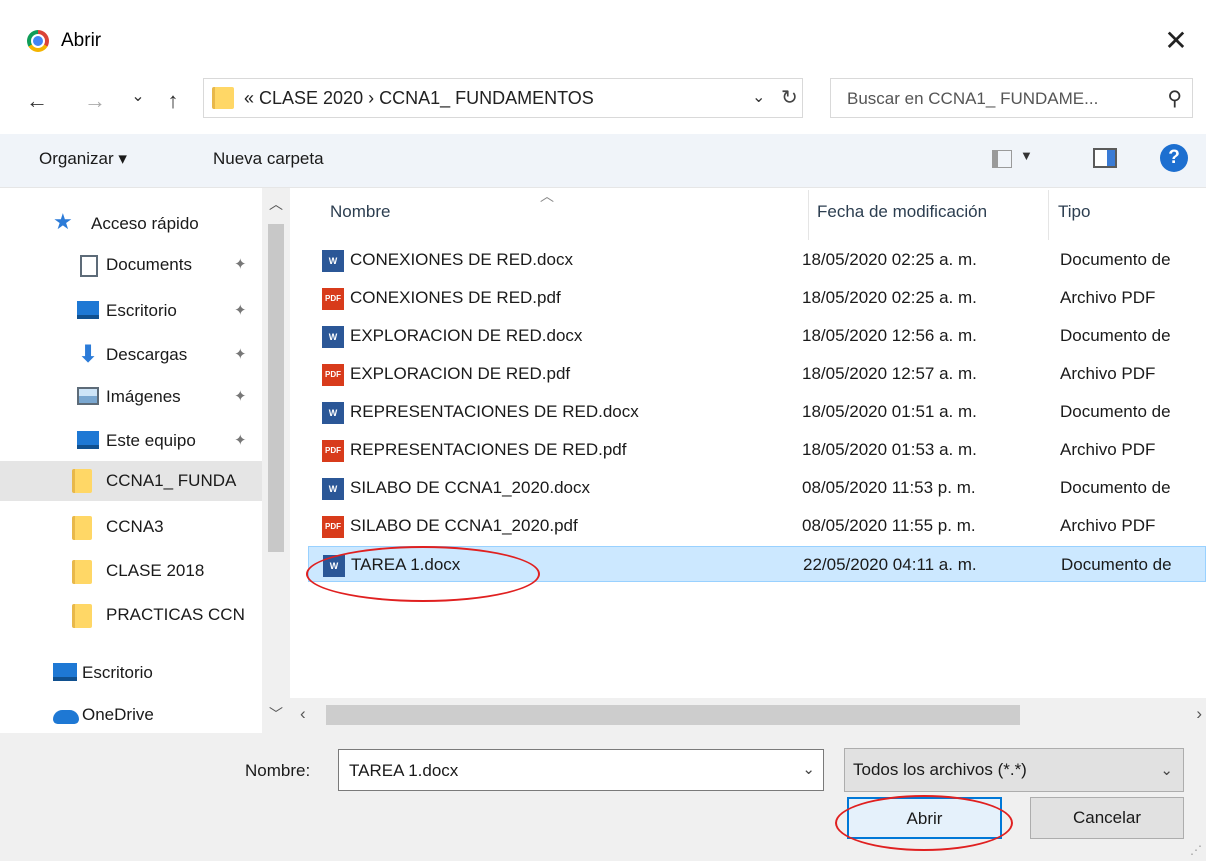  I want to click on up-arrow-icon: ↑, so click(173, 101).